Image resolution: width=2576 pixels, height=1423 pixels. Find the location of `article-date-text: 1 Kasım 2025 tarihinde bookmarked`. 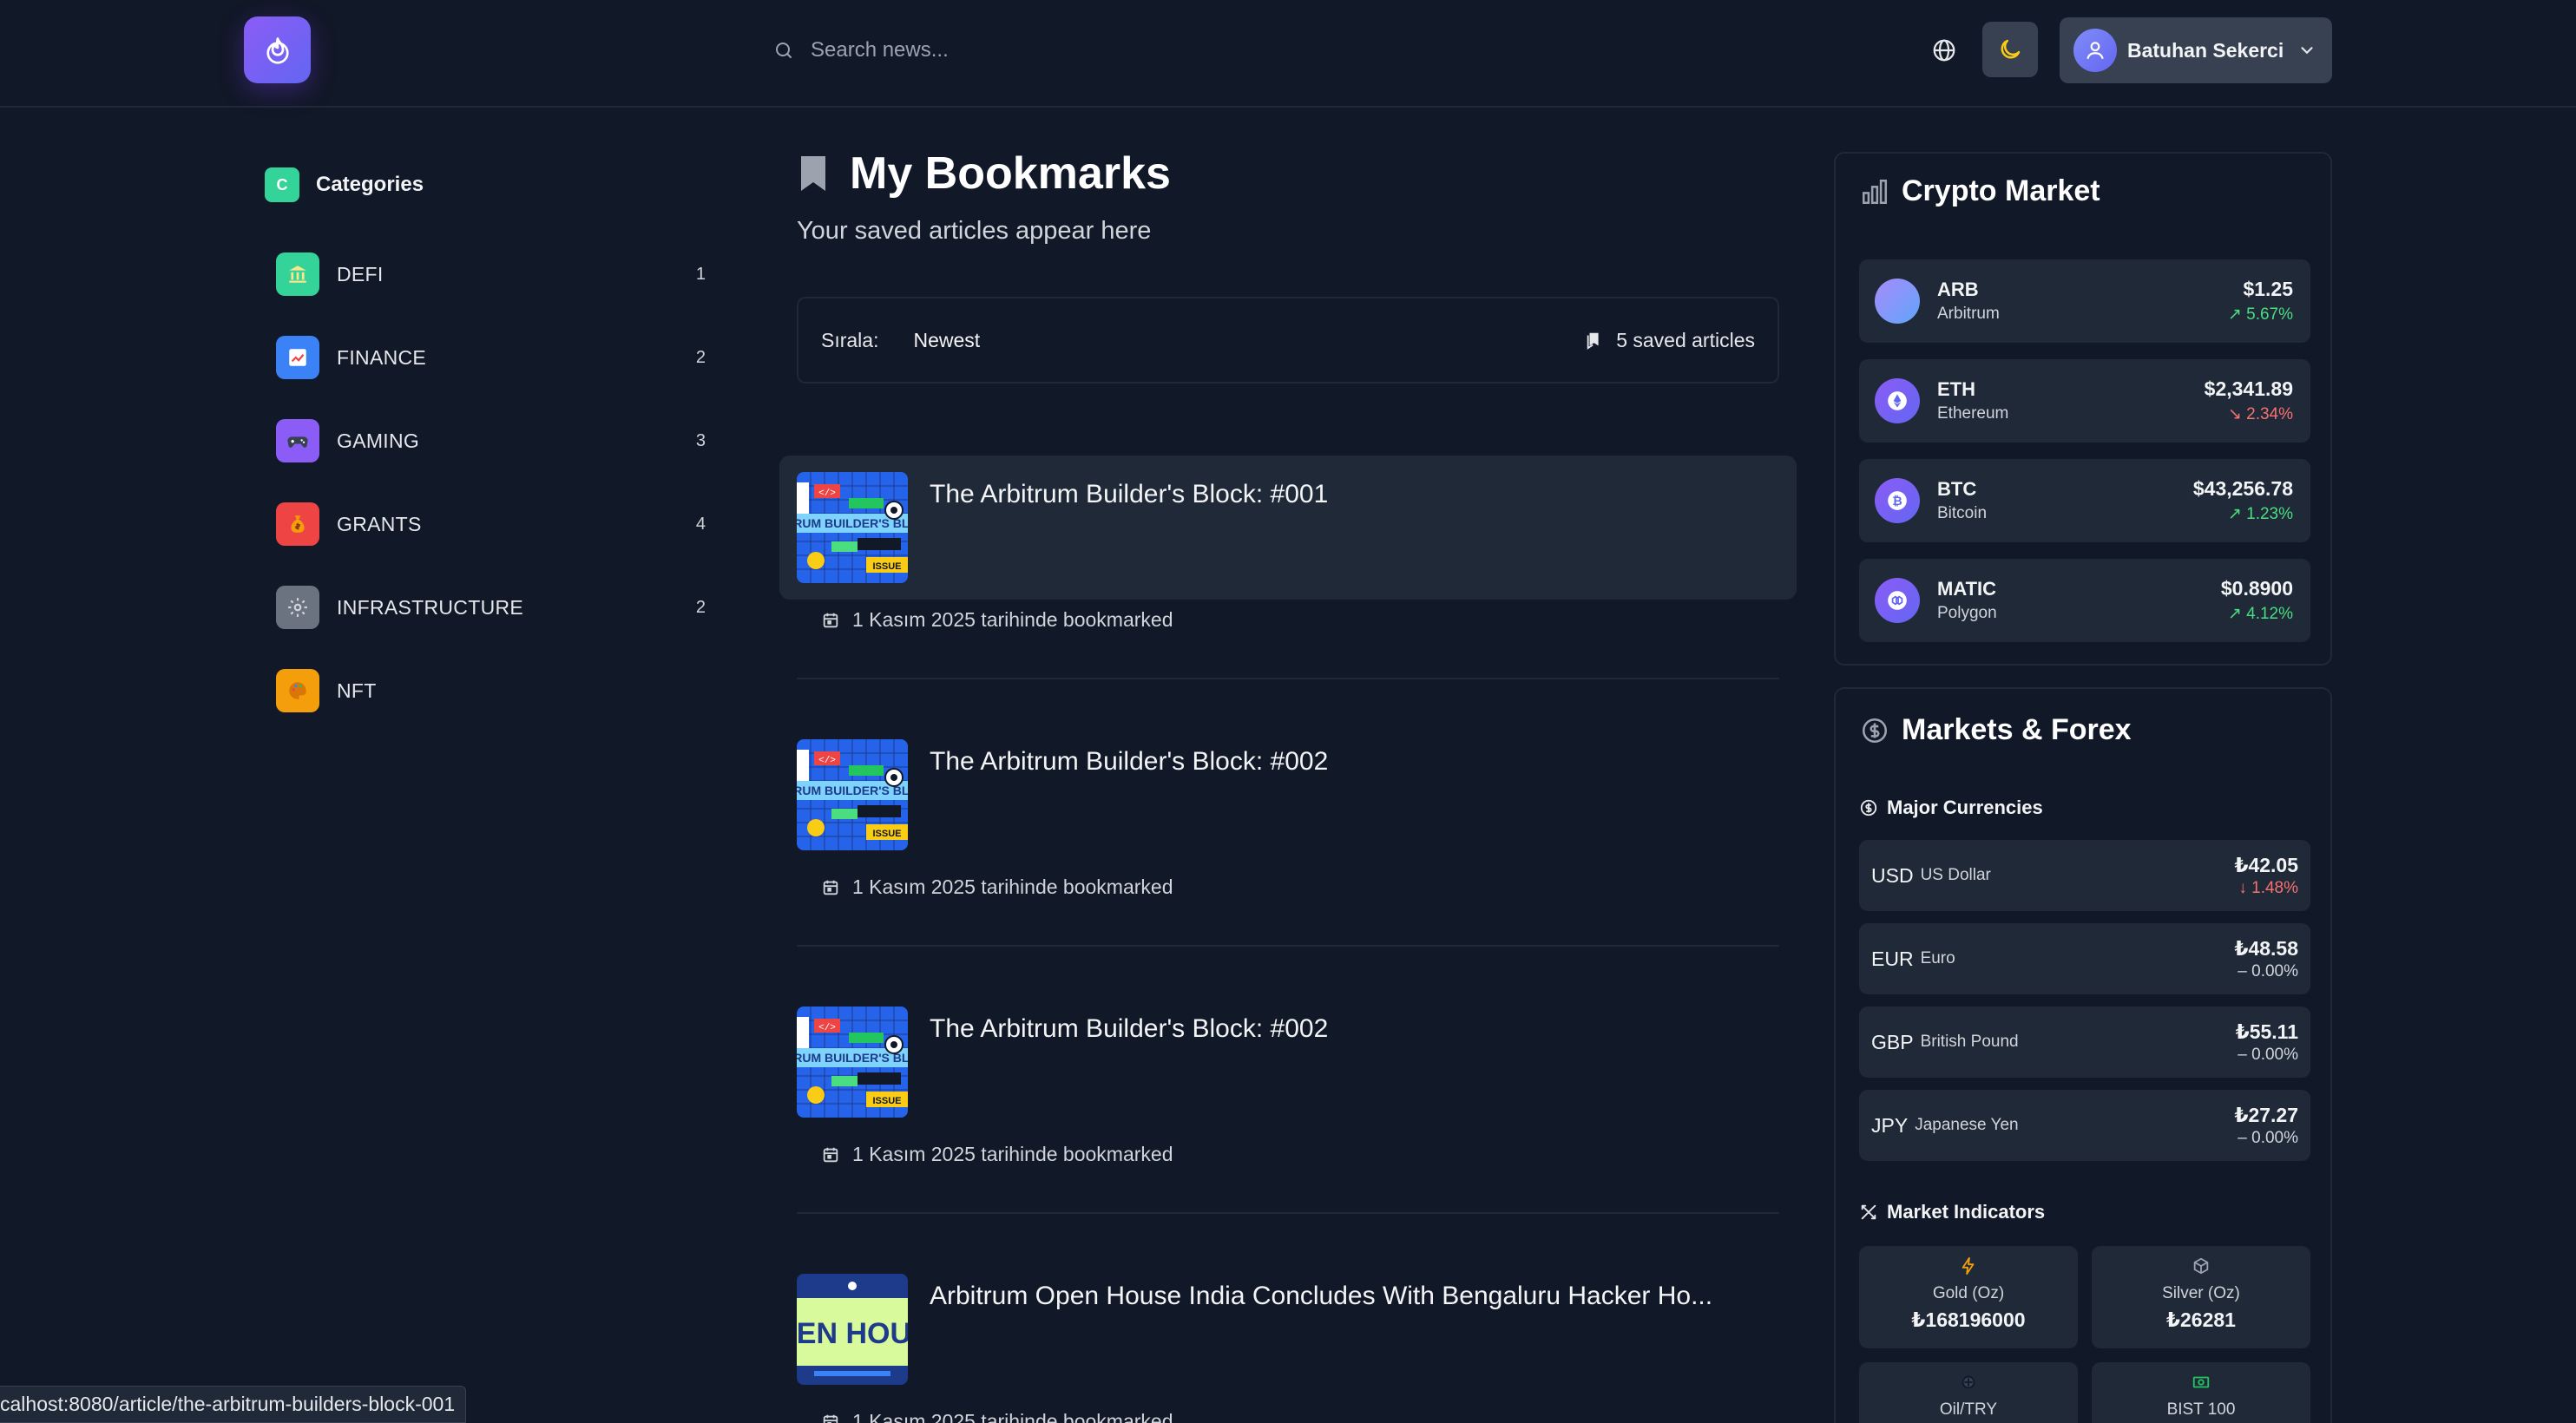

article-date-text: 1 Kasım 2025 tarihinde bookmarked is located at coordinates (1012, 1416).